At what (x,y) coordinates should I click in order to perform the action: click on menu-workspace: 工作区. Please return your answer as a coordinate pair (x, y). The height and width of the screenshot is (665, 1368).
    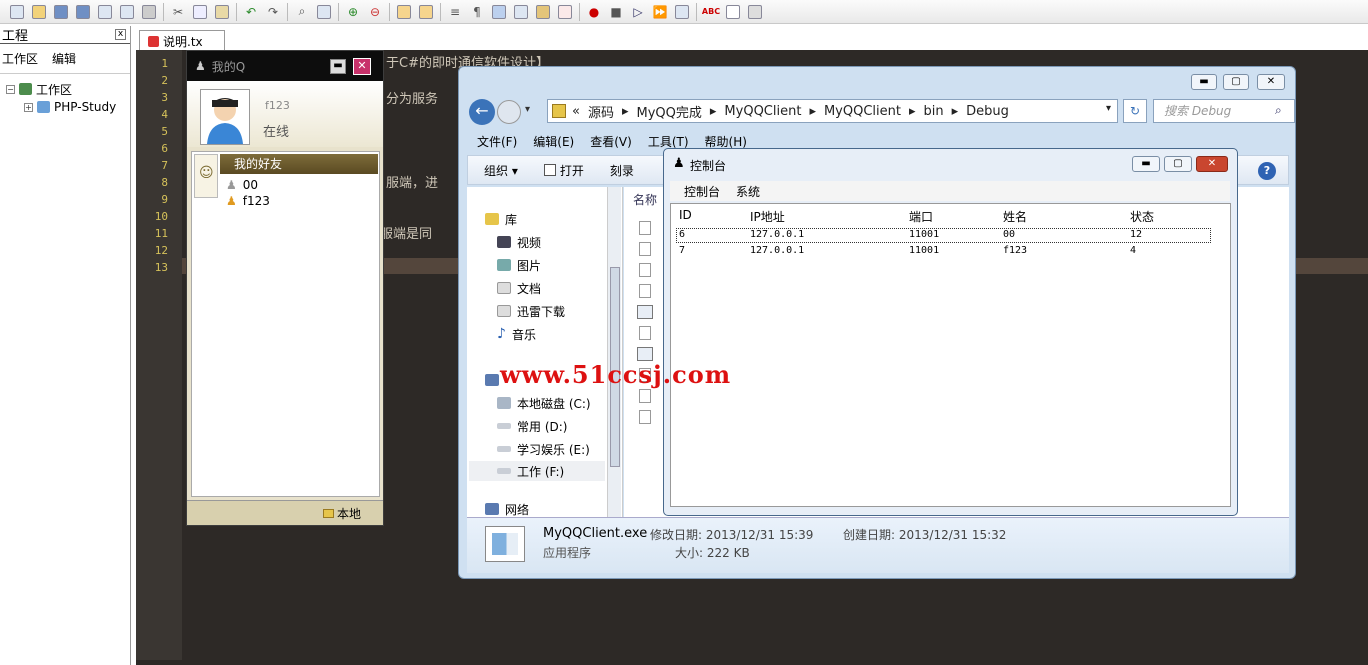
    Looking at the image, I should click on (20, 58).